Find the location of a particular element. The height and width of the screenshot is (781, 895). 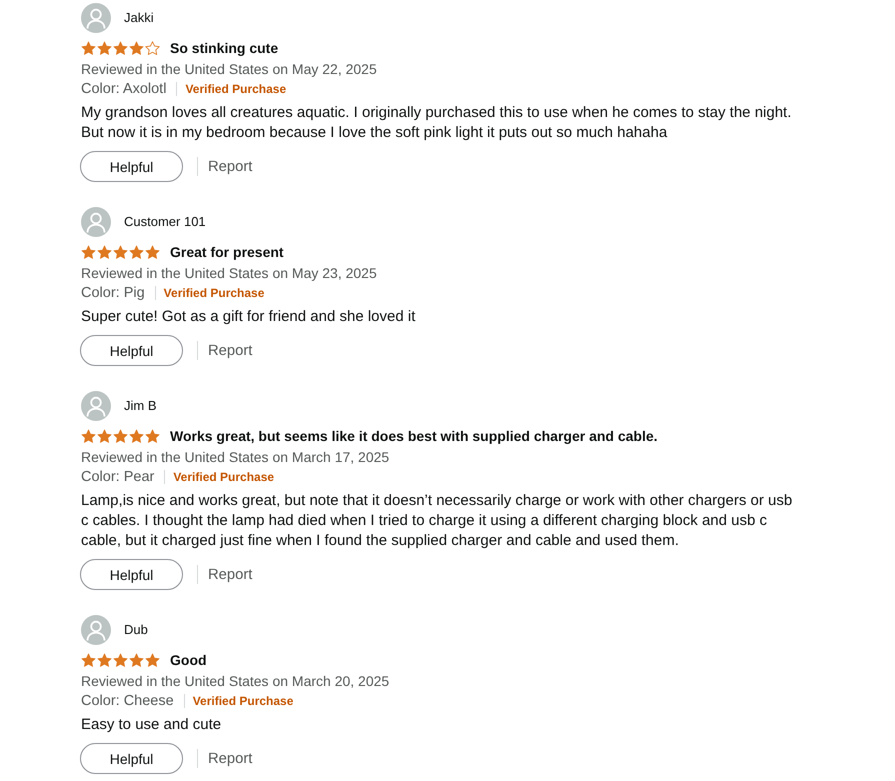

review-date: Reviewed in the United States on March 20, 2025 is located at coordinates (235, 681).